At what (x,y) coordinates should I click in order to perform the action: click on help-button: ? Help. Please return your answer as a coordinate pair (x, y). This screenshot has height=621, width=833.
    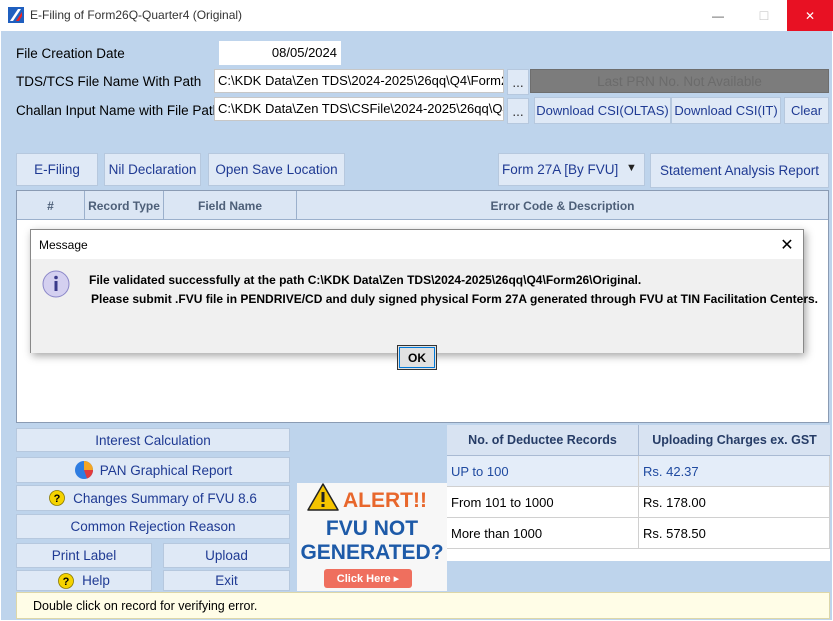
    Looking at the image, I should click on (84, 580).